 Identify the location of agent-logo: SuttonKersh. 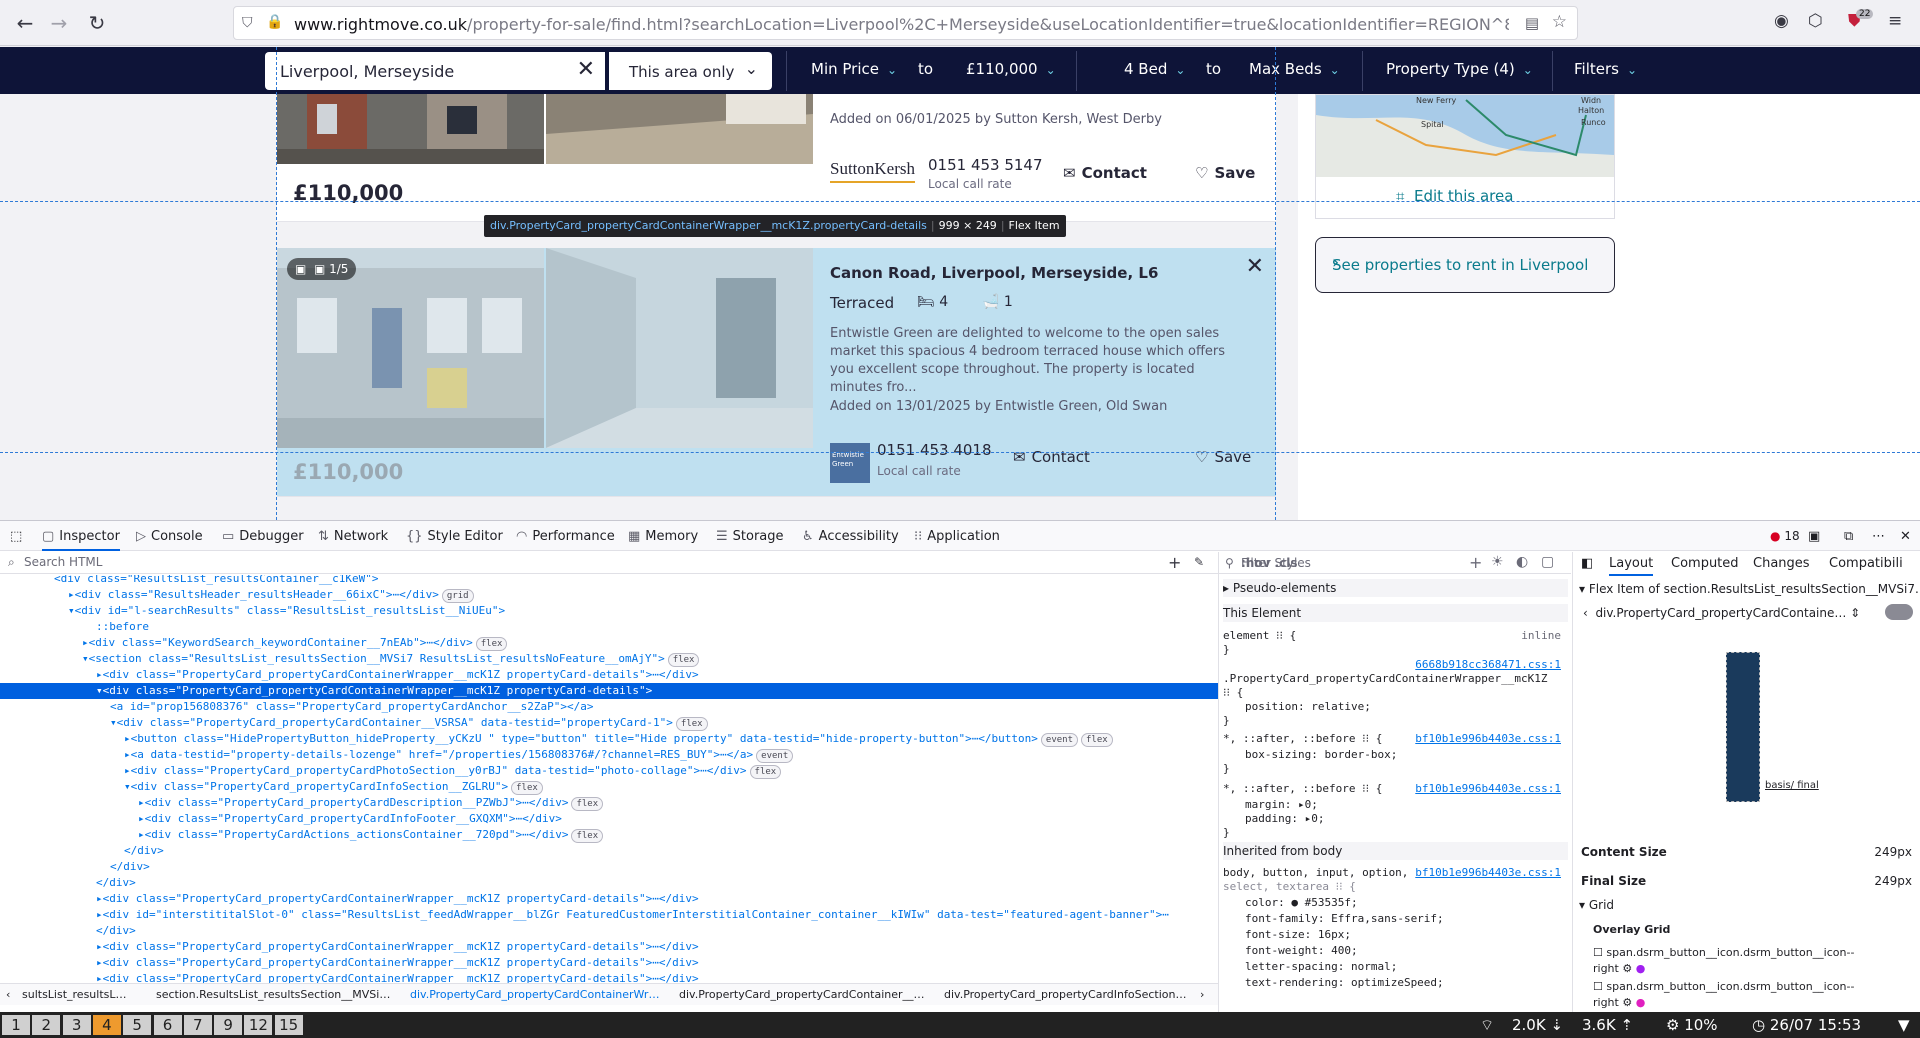
(872, 171).